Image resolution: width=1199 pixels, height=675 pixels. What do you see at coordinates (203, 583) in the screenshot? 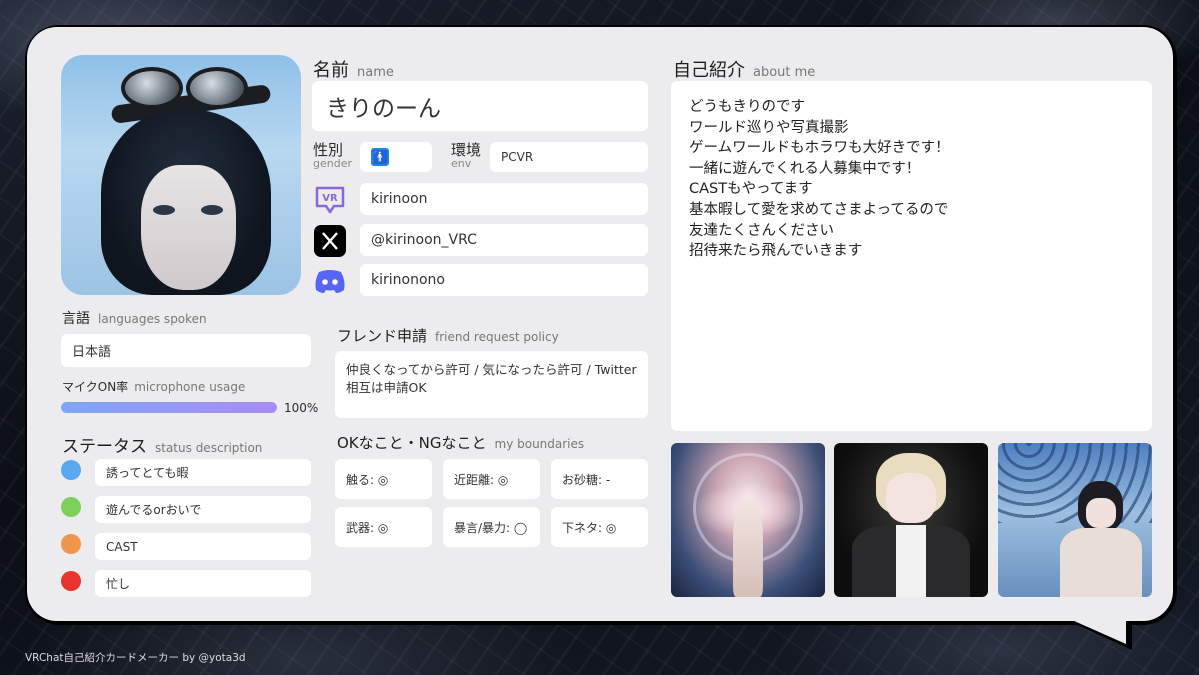
I see `status-item: 忙し` at bounding box center [203, 583].